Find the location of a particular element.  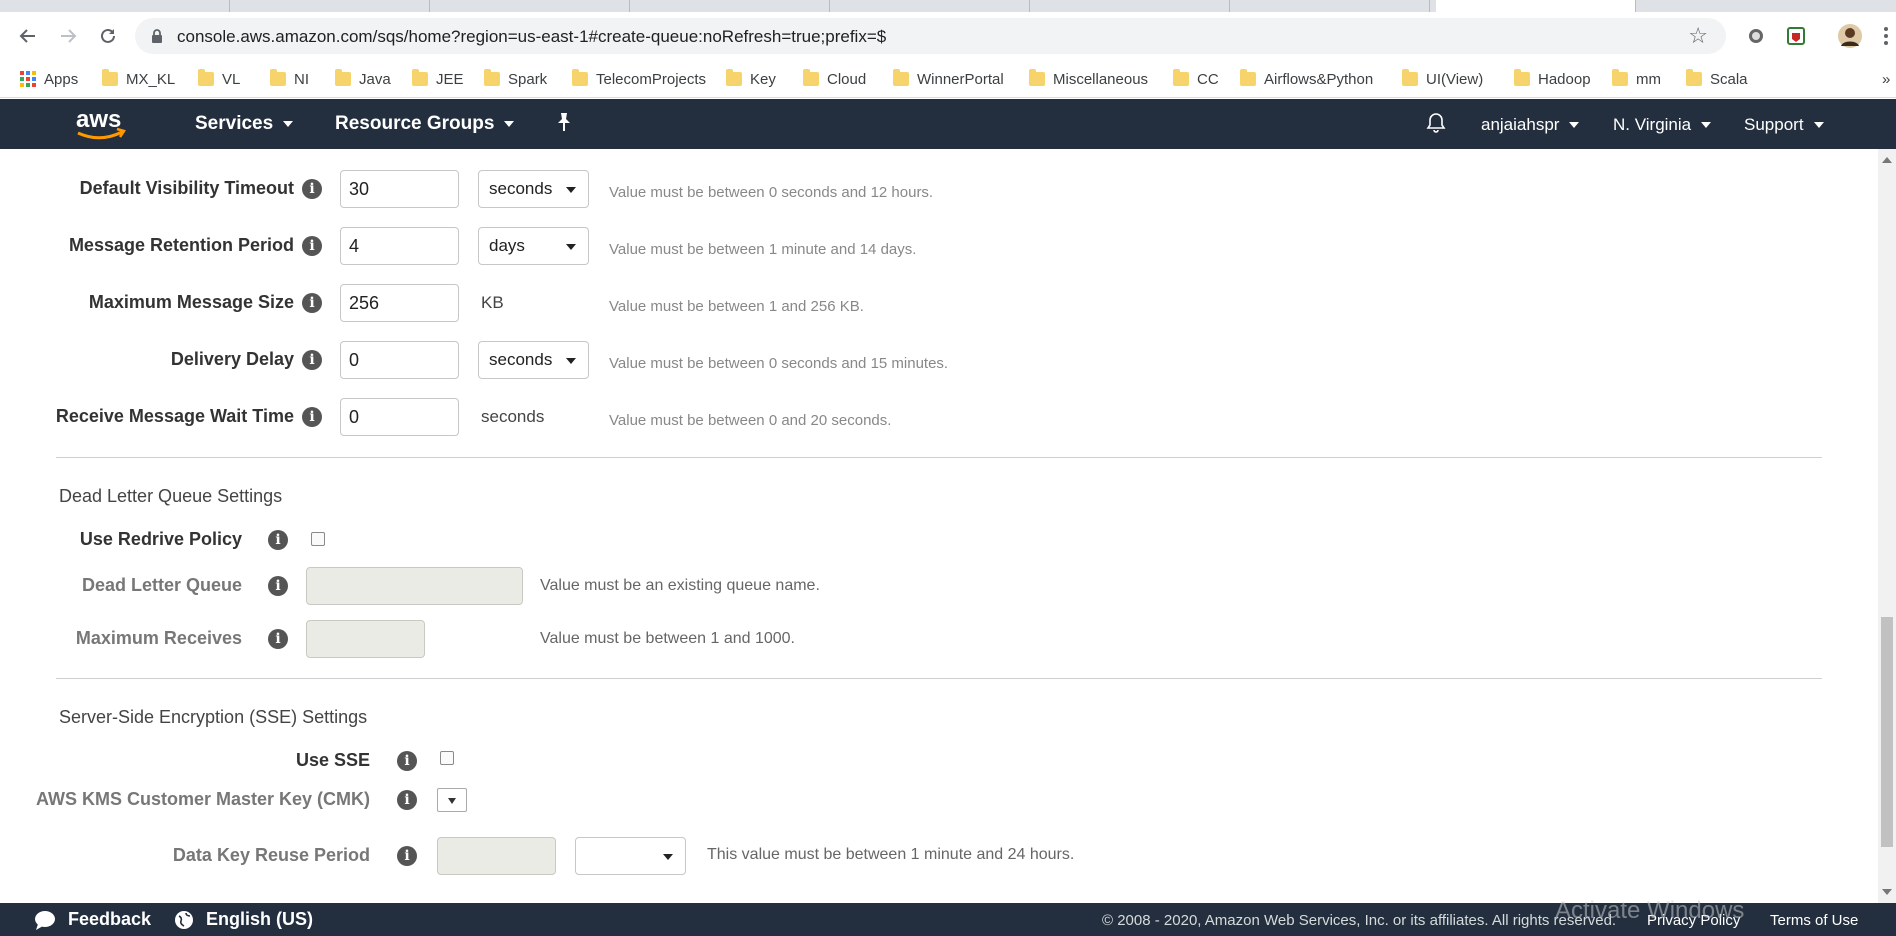

page-scrollbar is located at coordinates (1887, 526).